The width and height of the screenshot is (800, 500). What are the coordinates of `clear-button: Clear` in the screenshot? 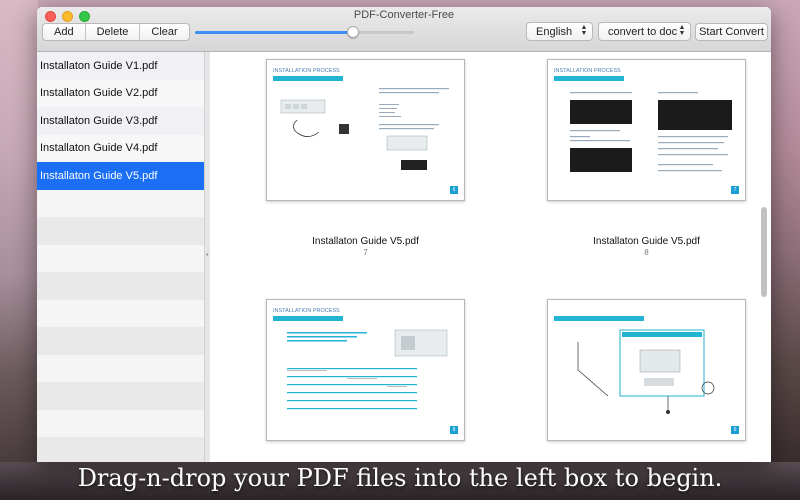 It's located at (164, 32).